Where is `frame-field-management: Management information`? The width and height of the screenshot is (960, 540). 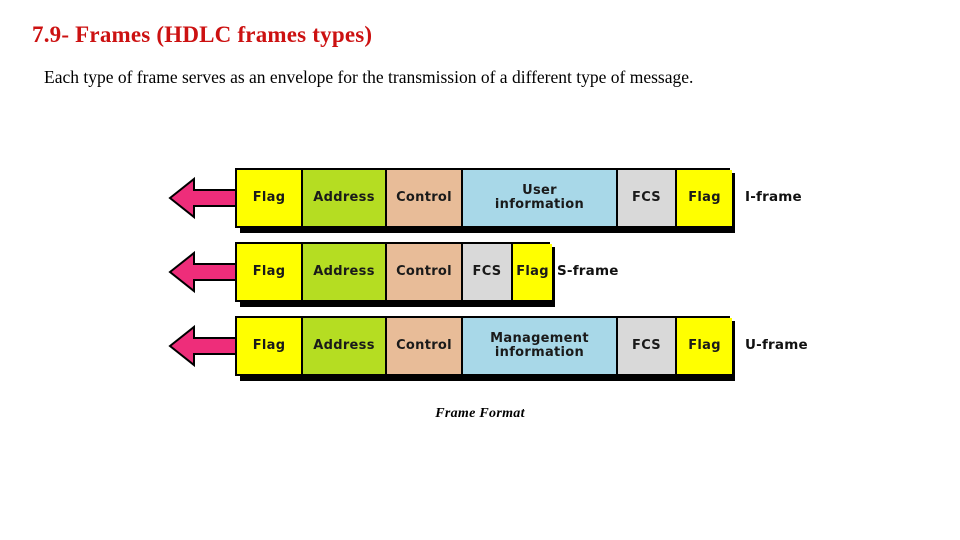
frame-field-management: Management information is located at coordinates (540, 346).